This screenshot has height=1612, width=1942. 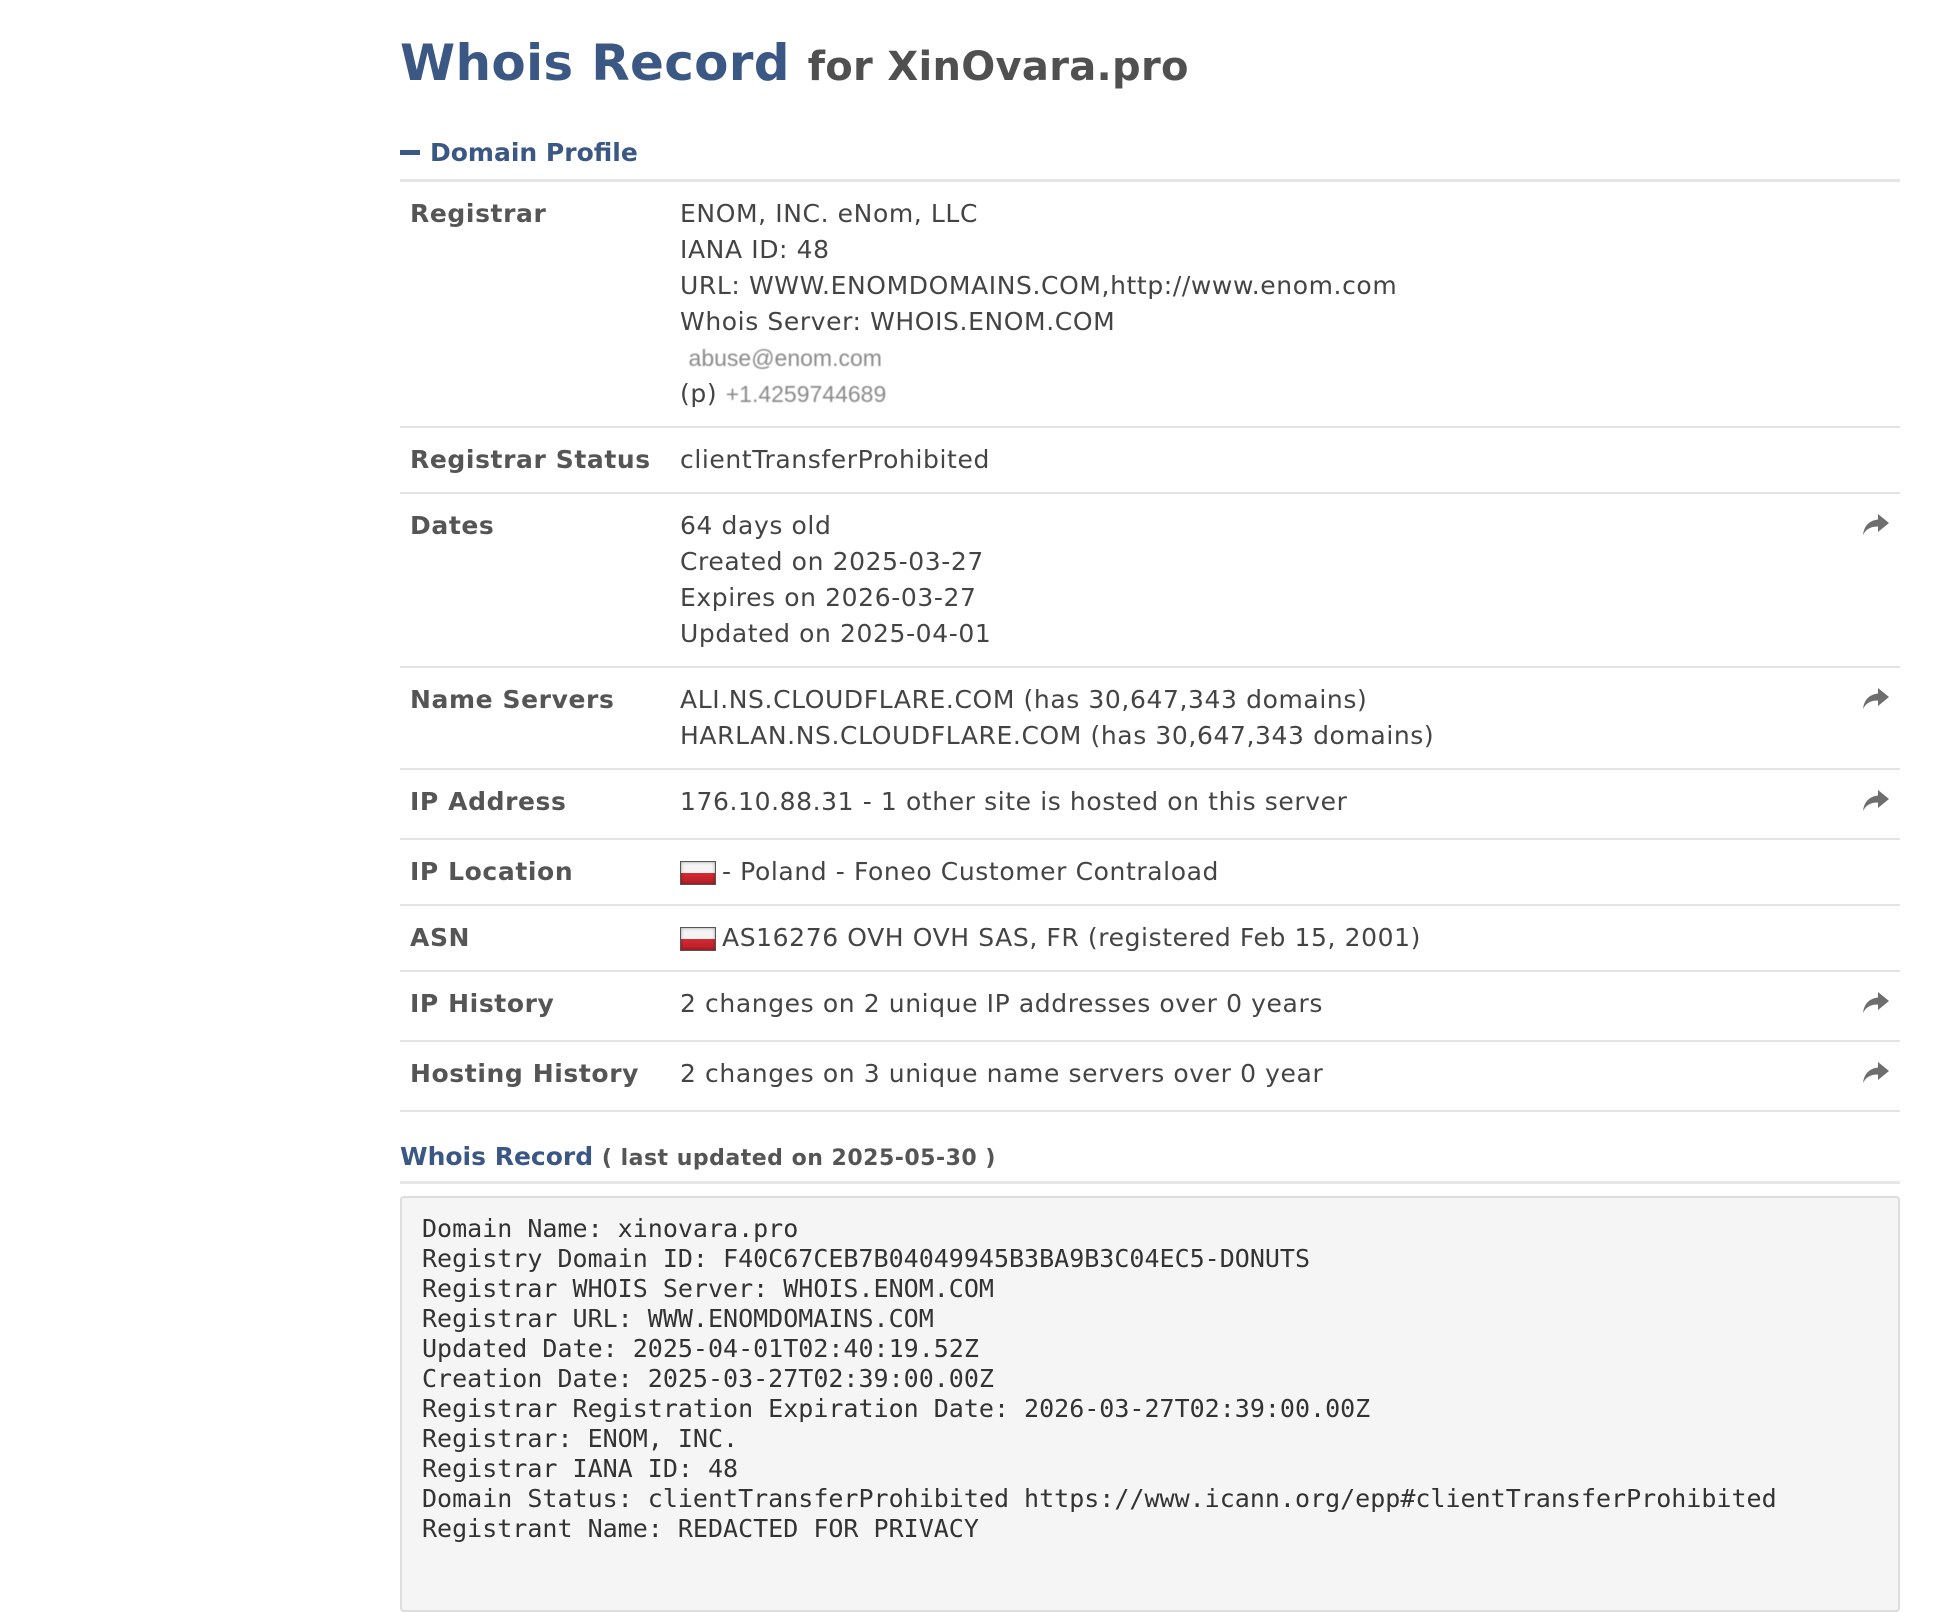 What do you see at coordinates (756, 525) in the screenshot?
I see `domain-age: 64 days old` at bounding box center [756, 525].